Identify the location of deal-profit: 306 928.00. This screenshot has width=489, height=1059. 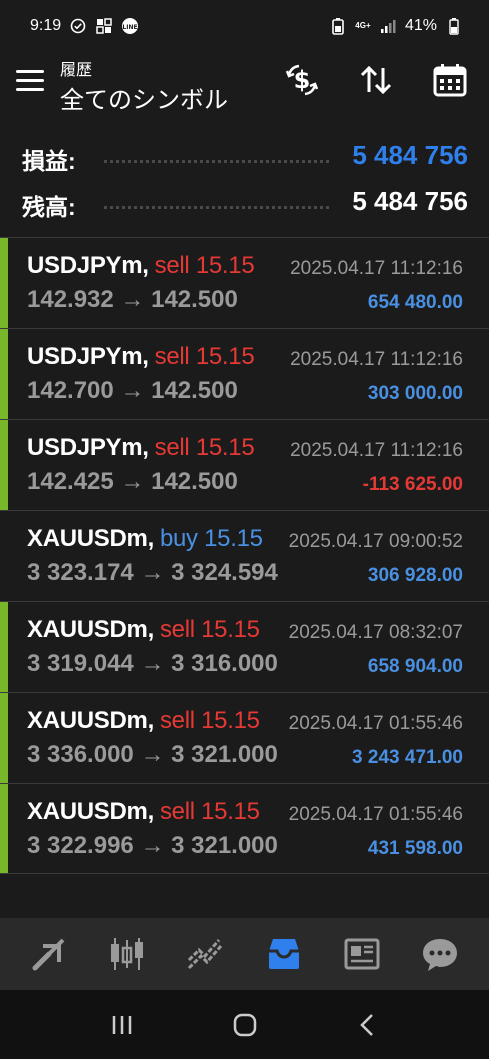
(415, 575).